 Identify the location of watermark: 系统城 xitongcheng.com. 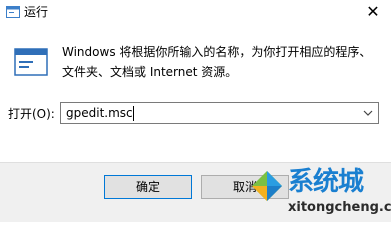
(320, 193).